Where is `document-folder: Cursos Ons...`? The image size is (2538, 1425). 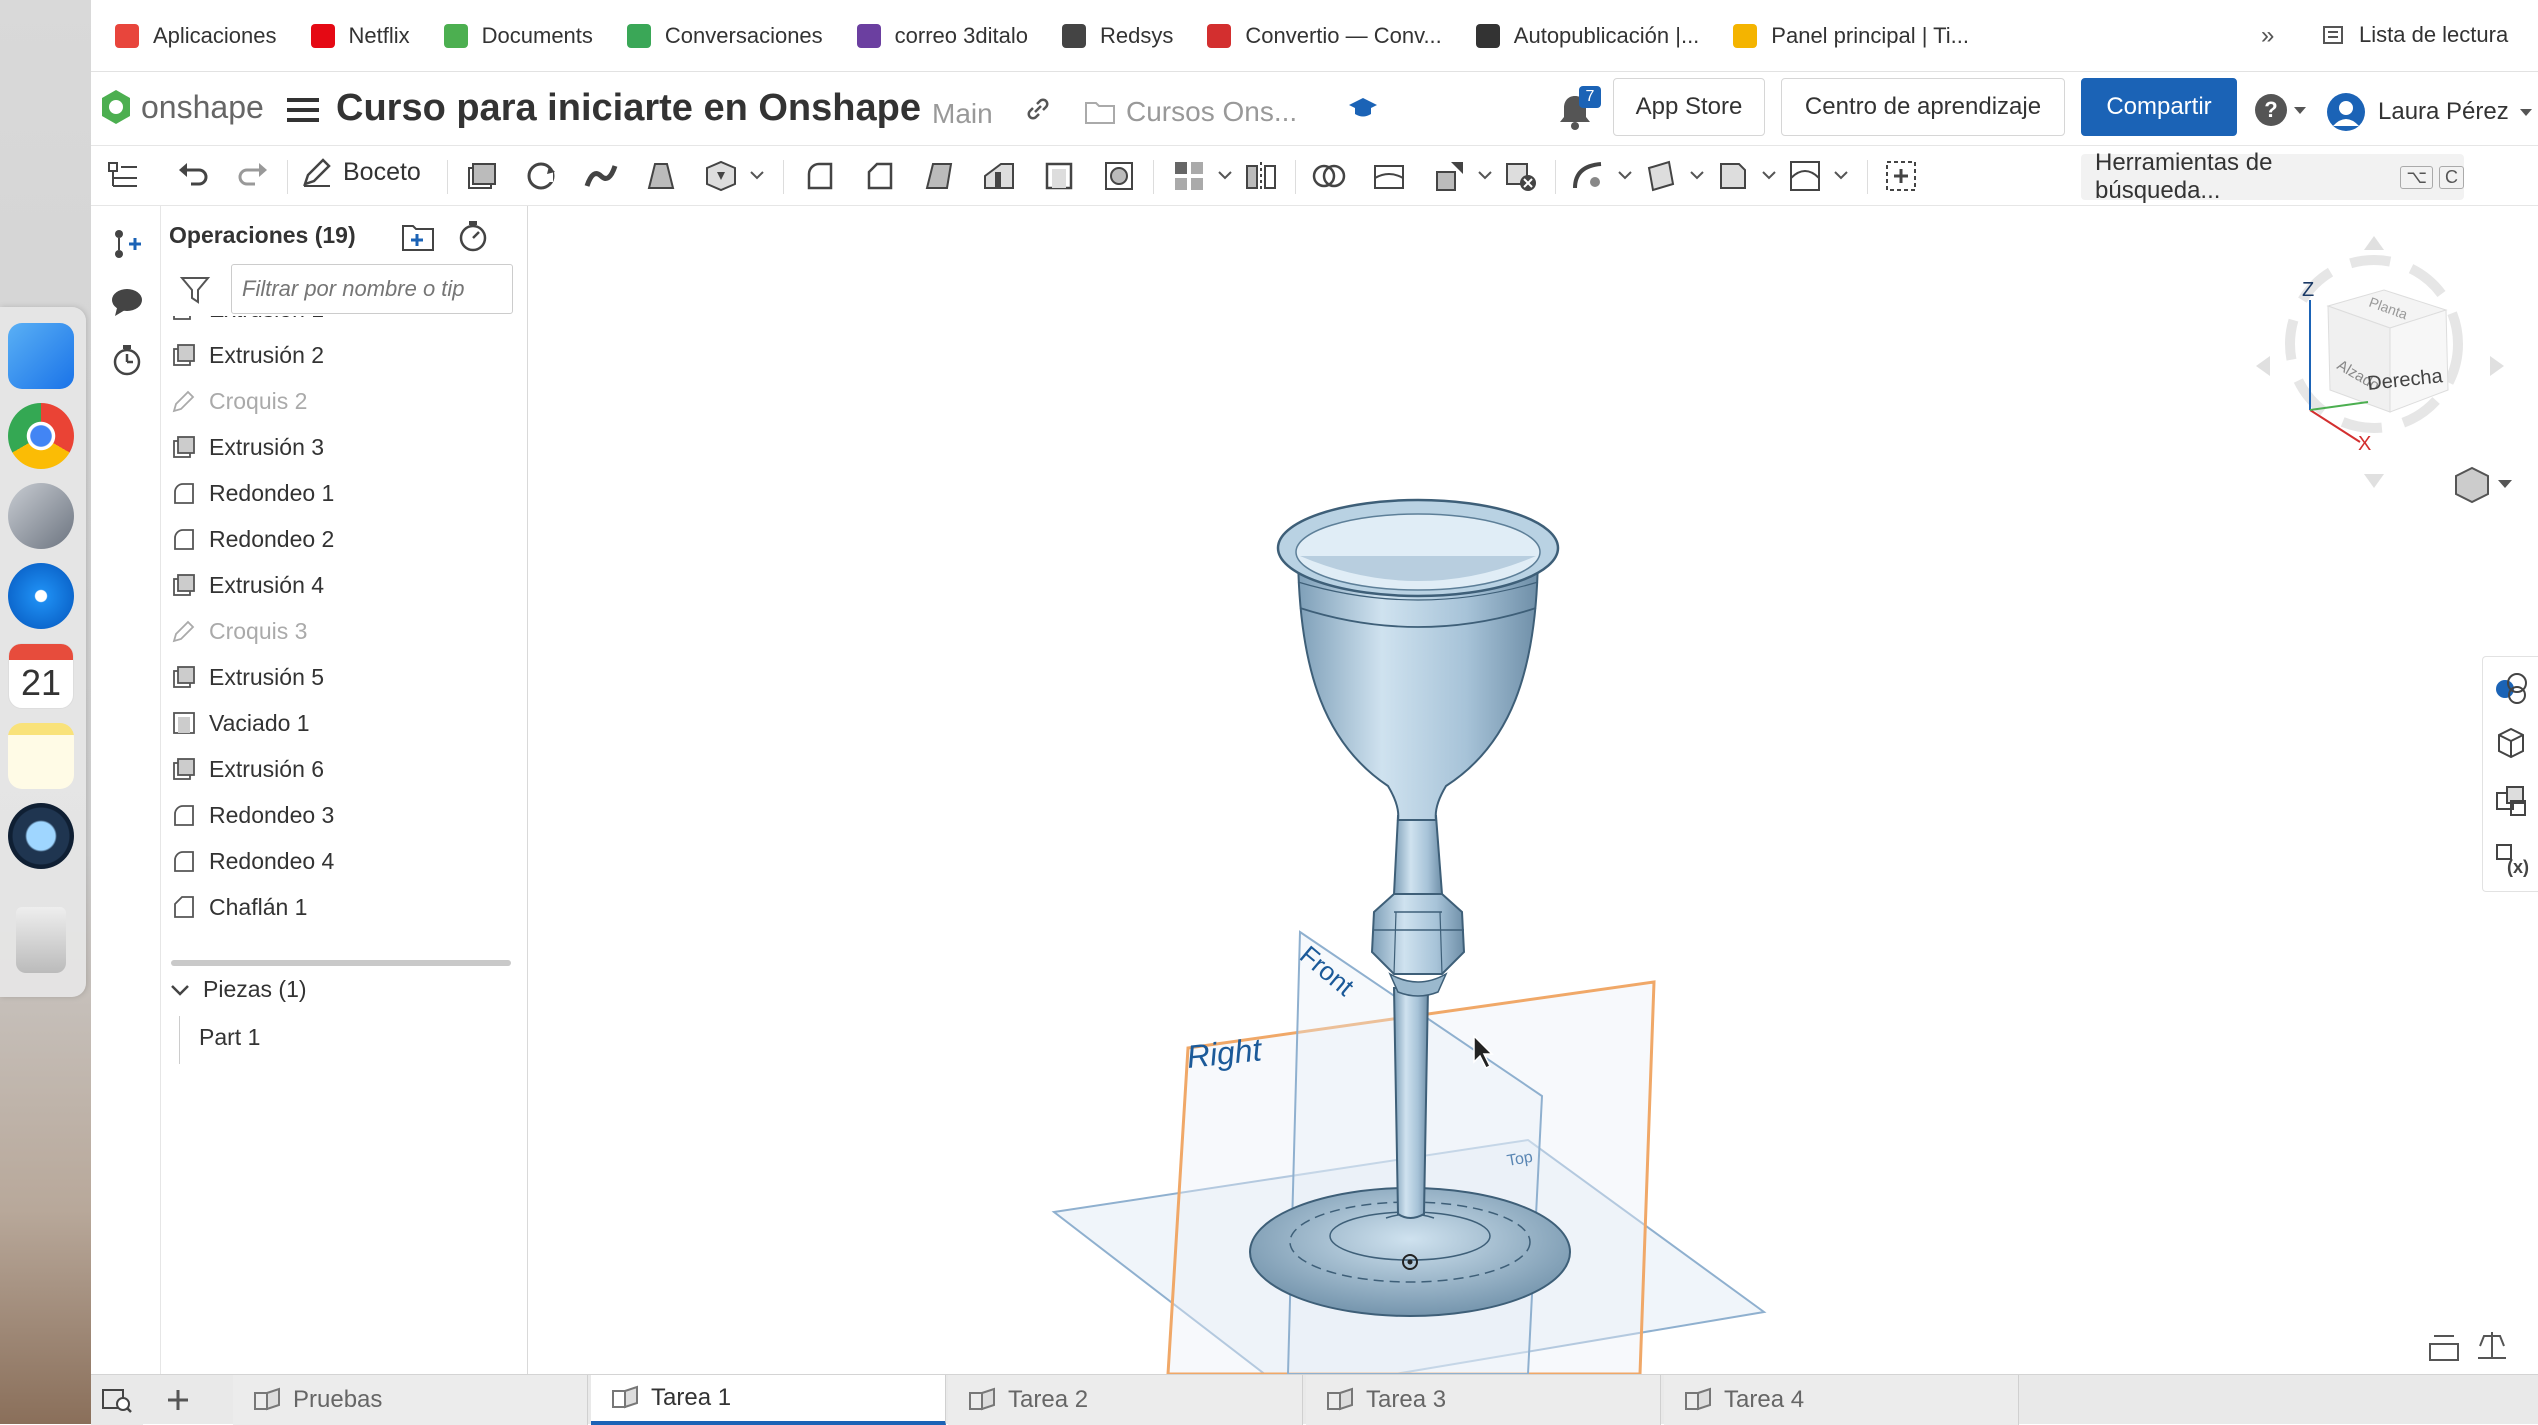 document-folder: Cursos Ons... is located at coordinates (1190, 112).